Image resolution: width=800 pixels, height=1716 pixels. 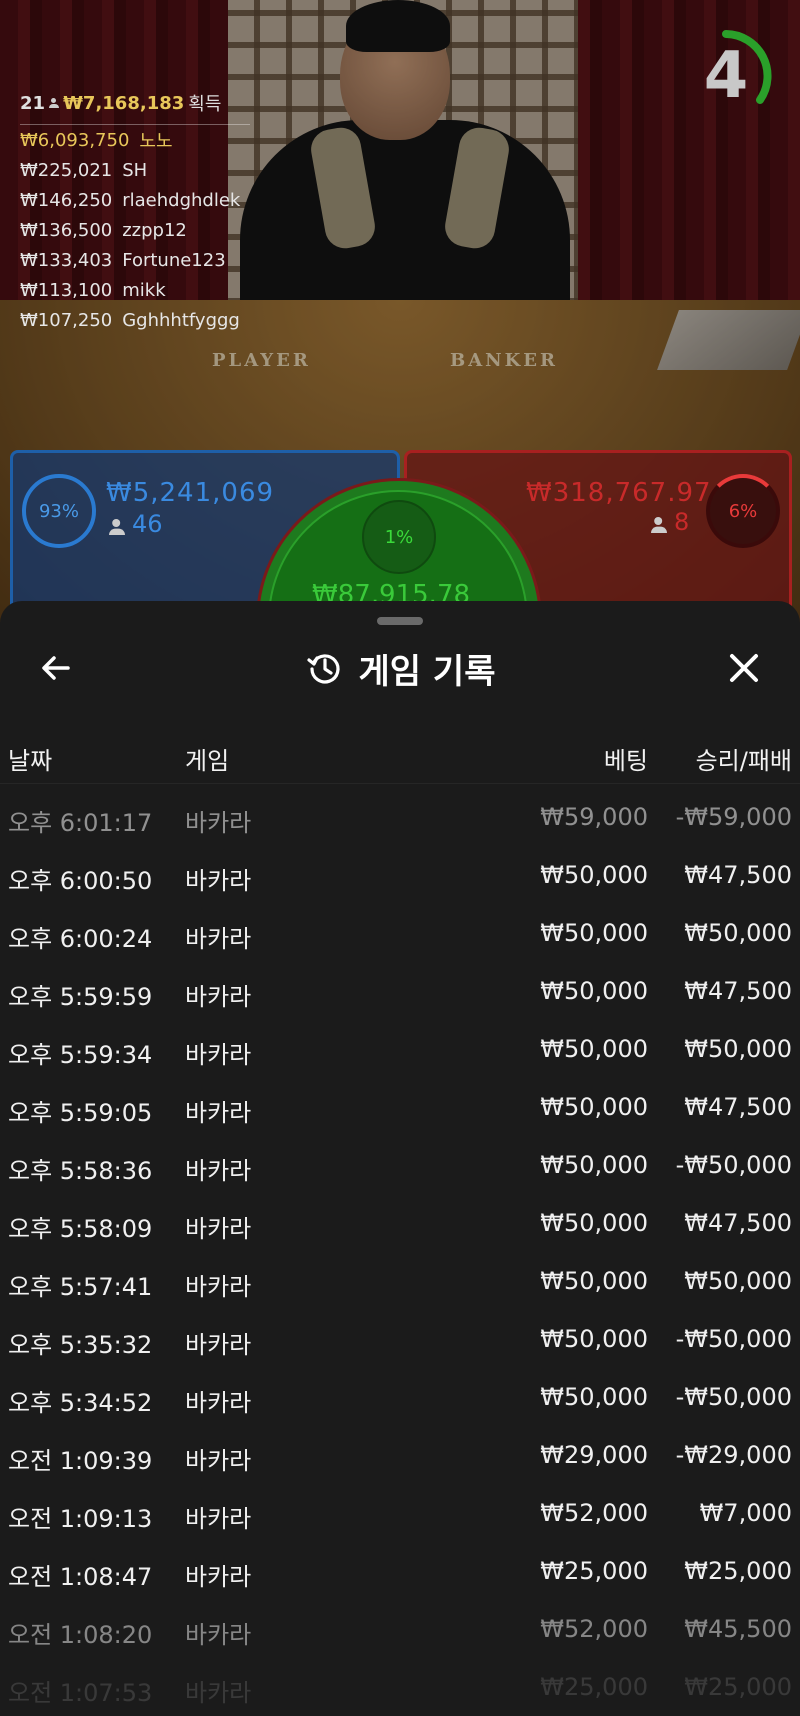 I want to click on history-date: 오후 5:59:34, so click(x=80, y=1055).